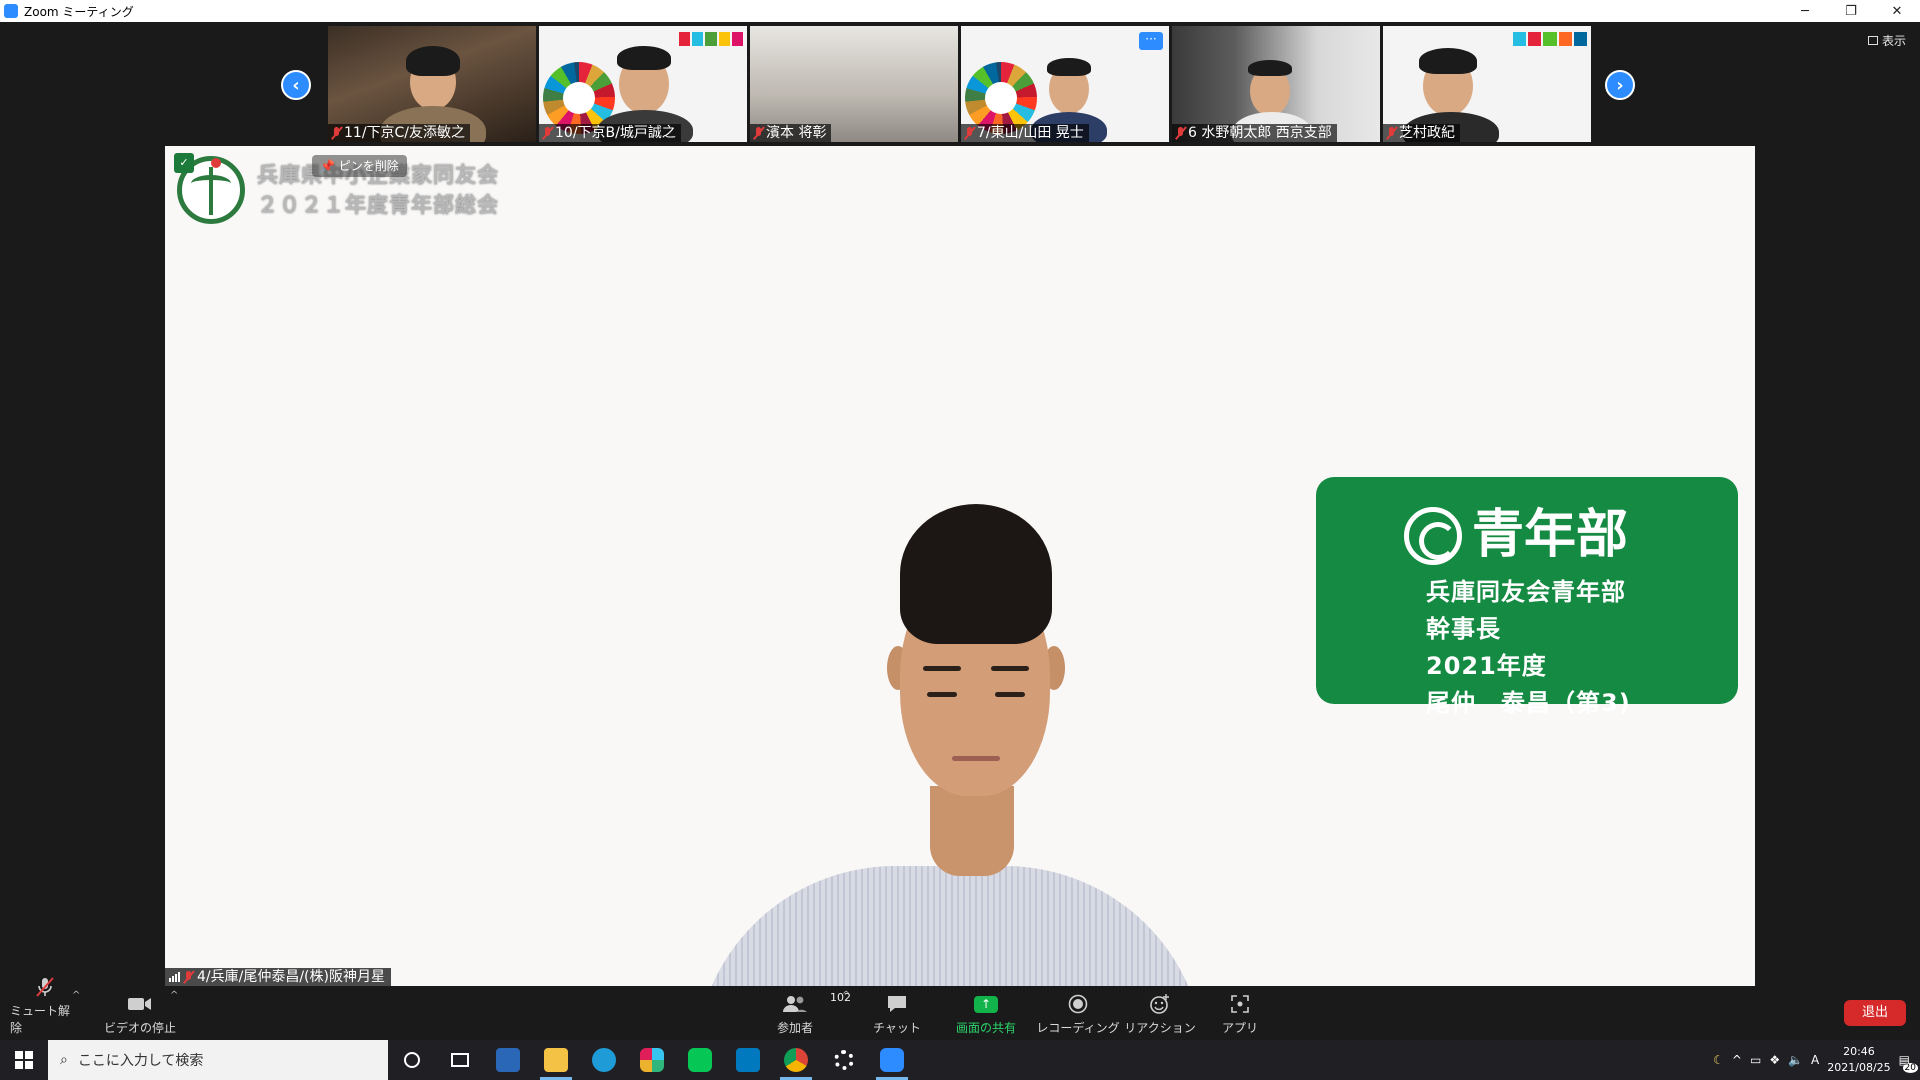  What do you see at coordinates (460, 1060) in the screenshot?
I see `task-view-icon` at bounding box center [460, 1060].